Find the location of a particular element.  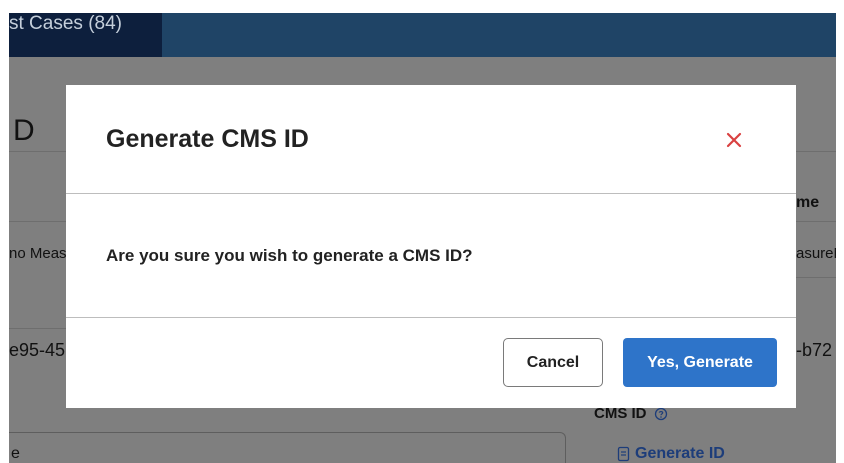

dialog-title: Generate CMS ID is located at coordinates (207, 139).